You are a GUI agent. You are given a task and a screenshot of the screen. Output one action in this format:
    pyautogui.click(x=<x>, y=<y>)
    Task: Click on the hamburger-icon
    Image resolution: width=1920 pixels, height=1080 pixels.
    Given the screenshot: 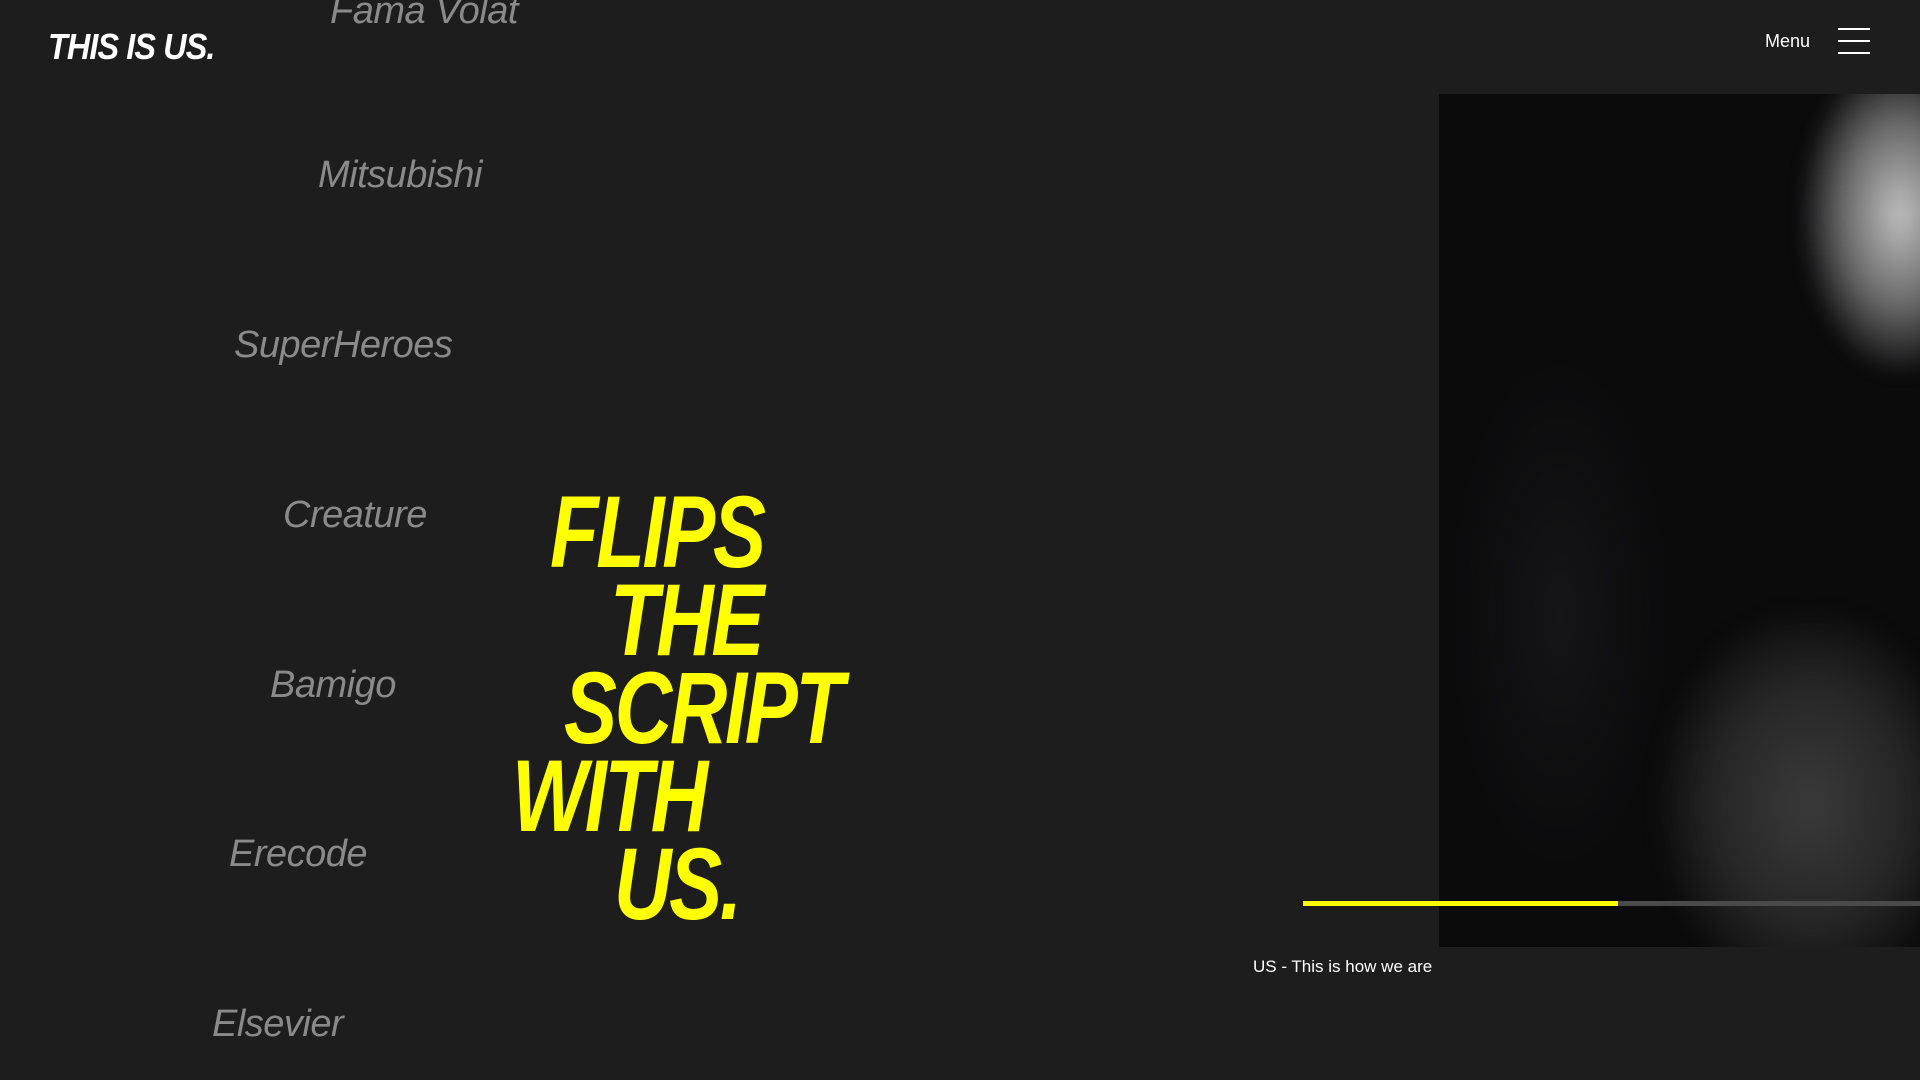 What is the action you would take?
    pyautogui.click(x=1854, y=41)
    